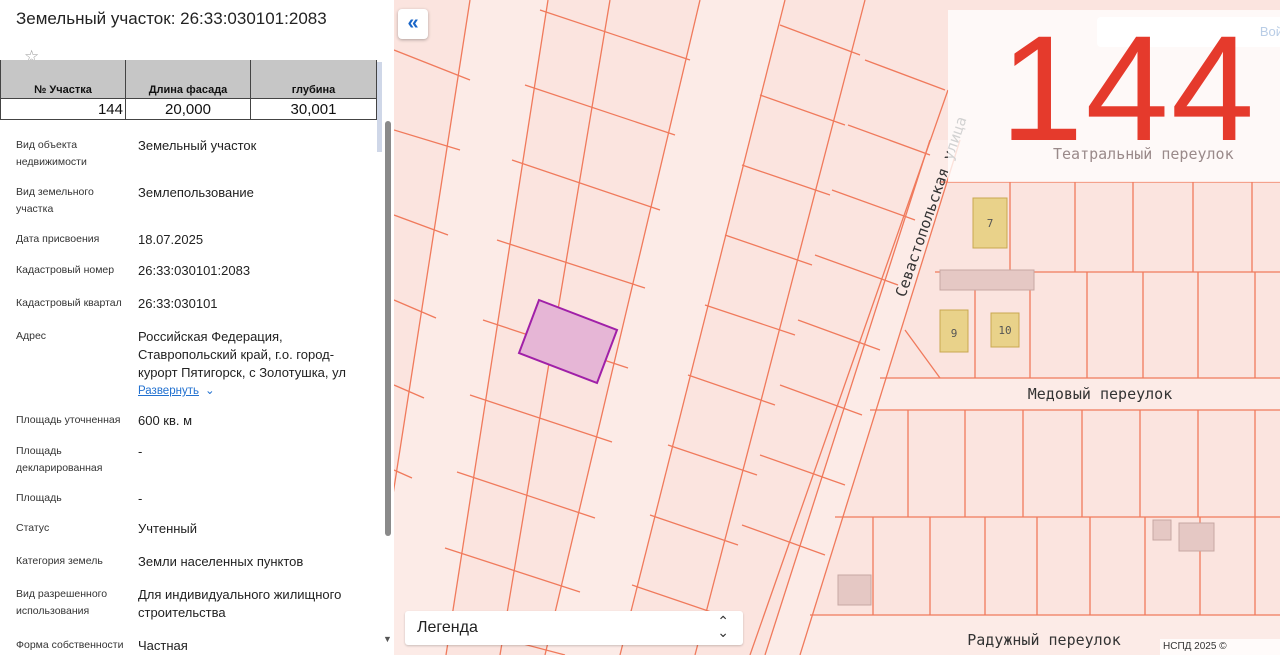 This screenshot has height=655, width=1280. I want to click on property-value: Учтенный, so click(168, 528).